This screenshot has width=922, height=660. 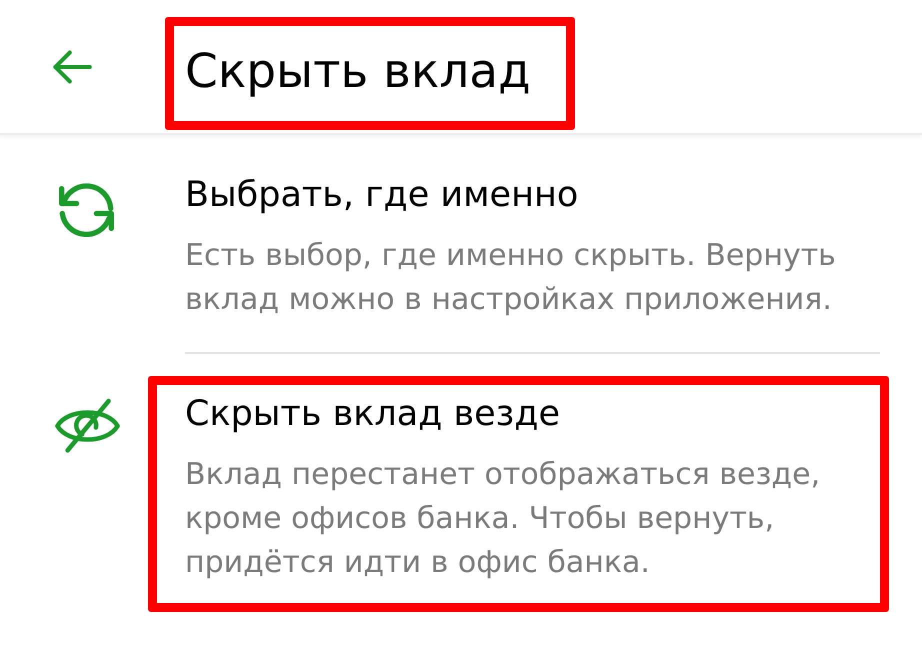 I want to click on eye-slash-icon, so click(x=87, y=426).